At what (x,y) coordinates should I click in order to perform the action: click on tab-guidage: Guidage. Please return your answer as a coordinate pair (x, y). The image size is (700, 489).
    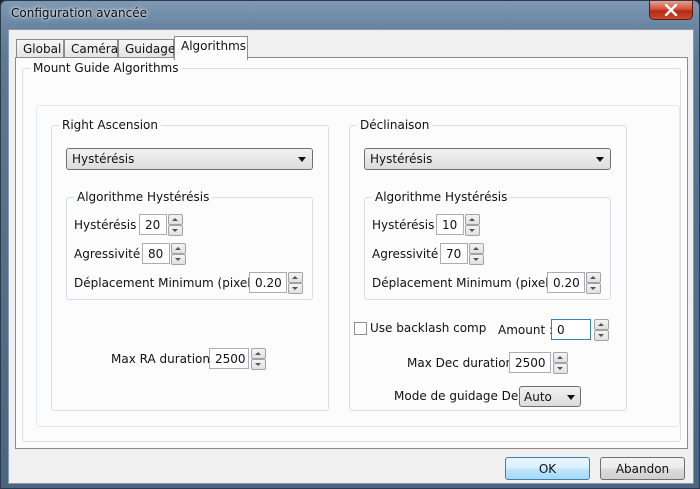
    Looking at the image, I should click on (146, 49).